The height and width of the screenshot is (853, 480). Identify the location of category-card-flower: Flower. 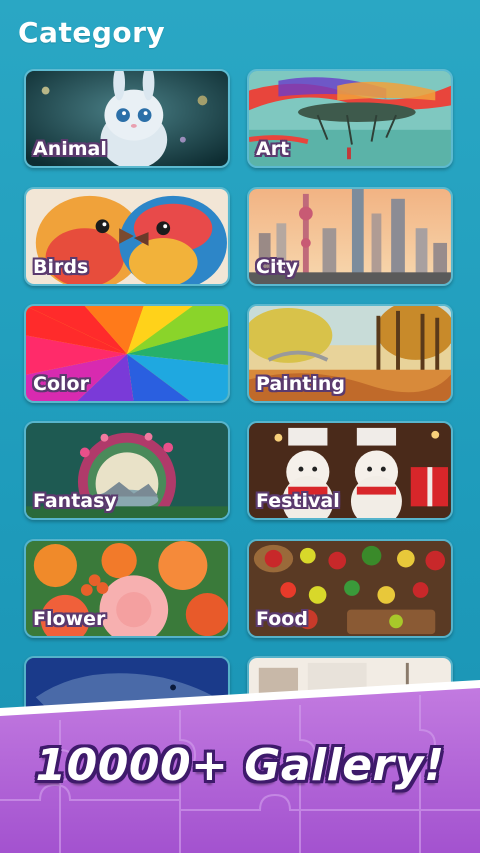
(127, 588).